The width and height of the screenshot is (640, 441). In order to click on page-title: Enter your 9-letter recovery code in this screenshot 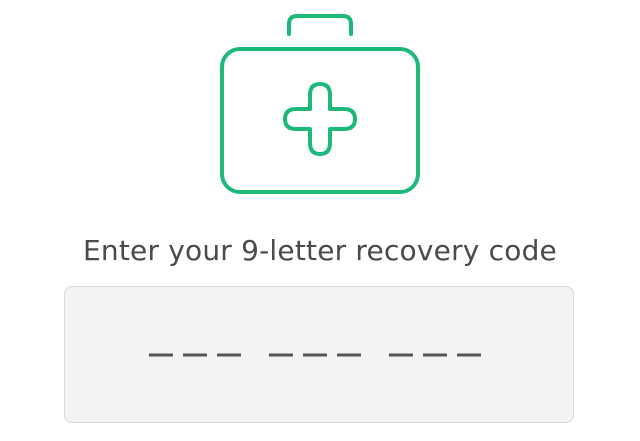, I will do `click(320, 250)`.